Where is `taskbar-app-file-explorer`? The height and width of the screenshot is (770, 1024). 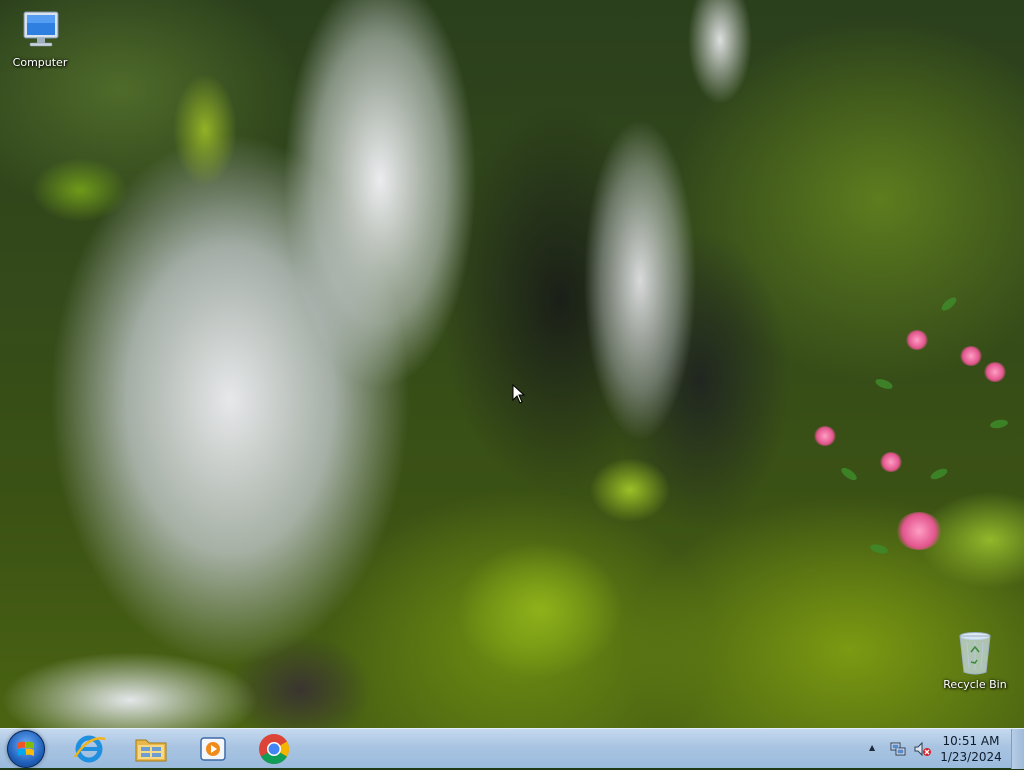 taskbar-app-file-explorer is located at coordinates (151, 749).